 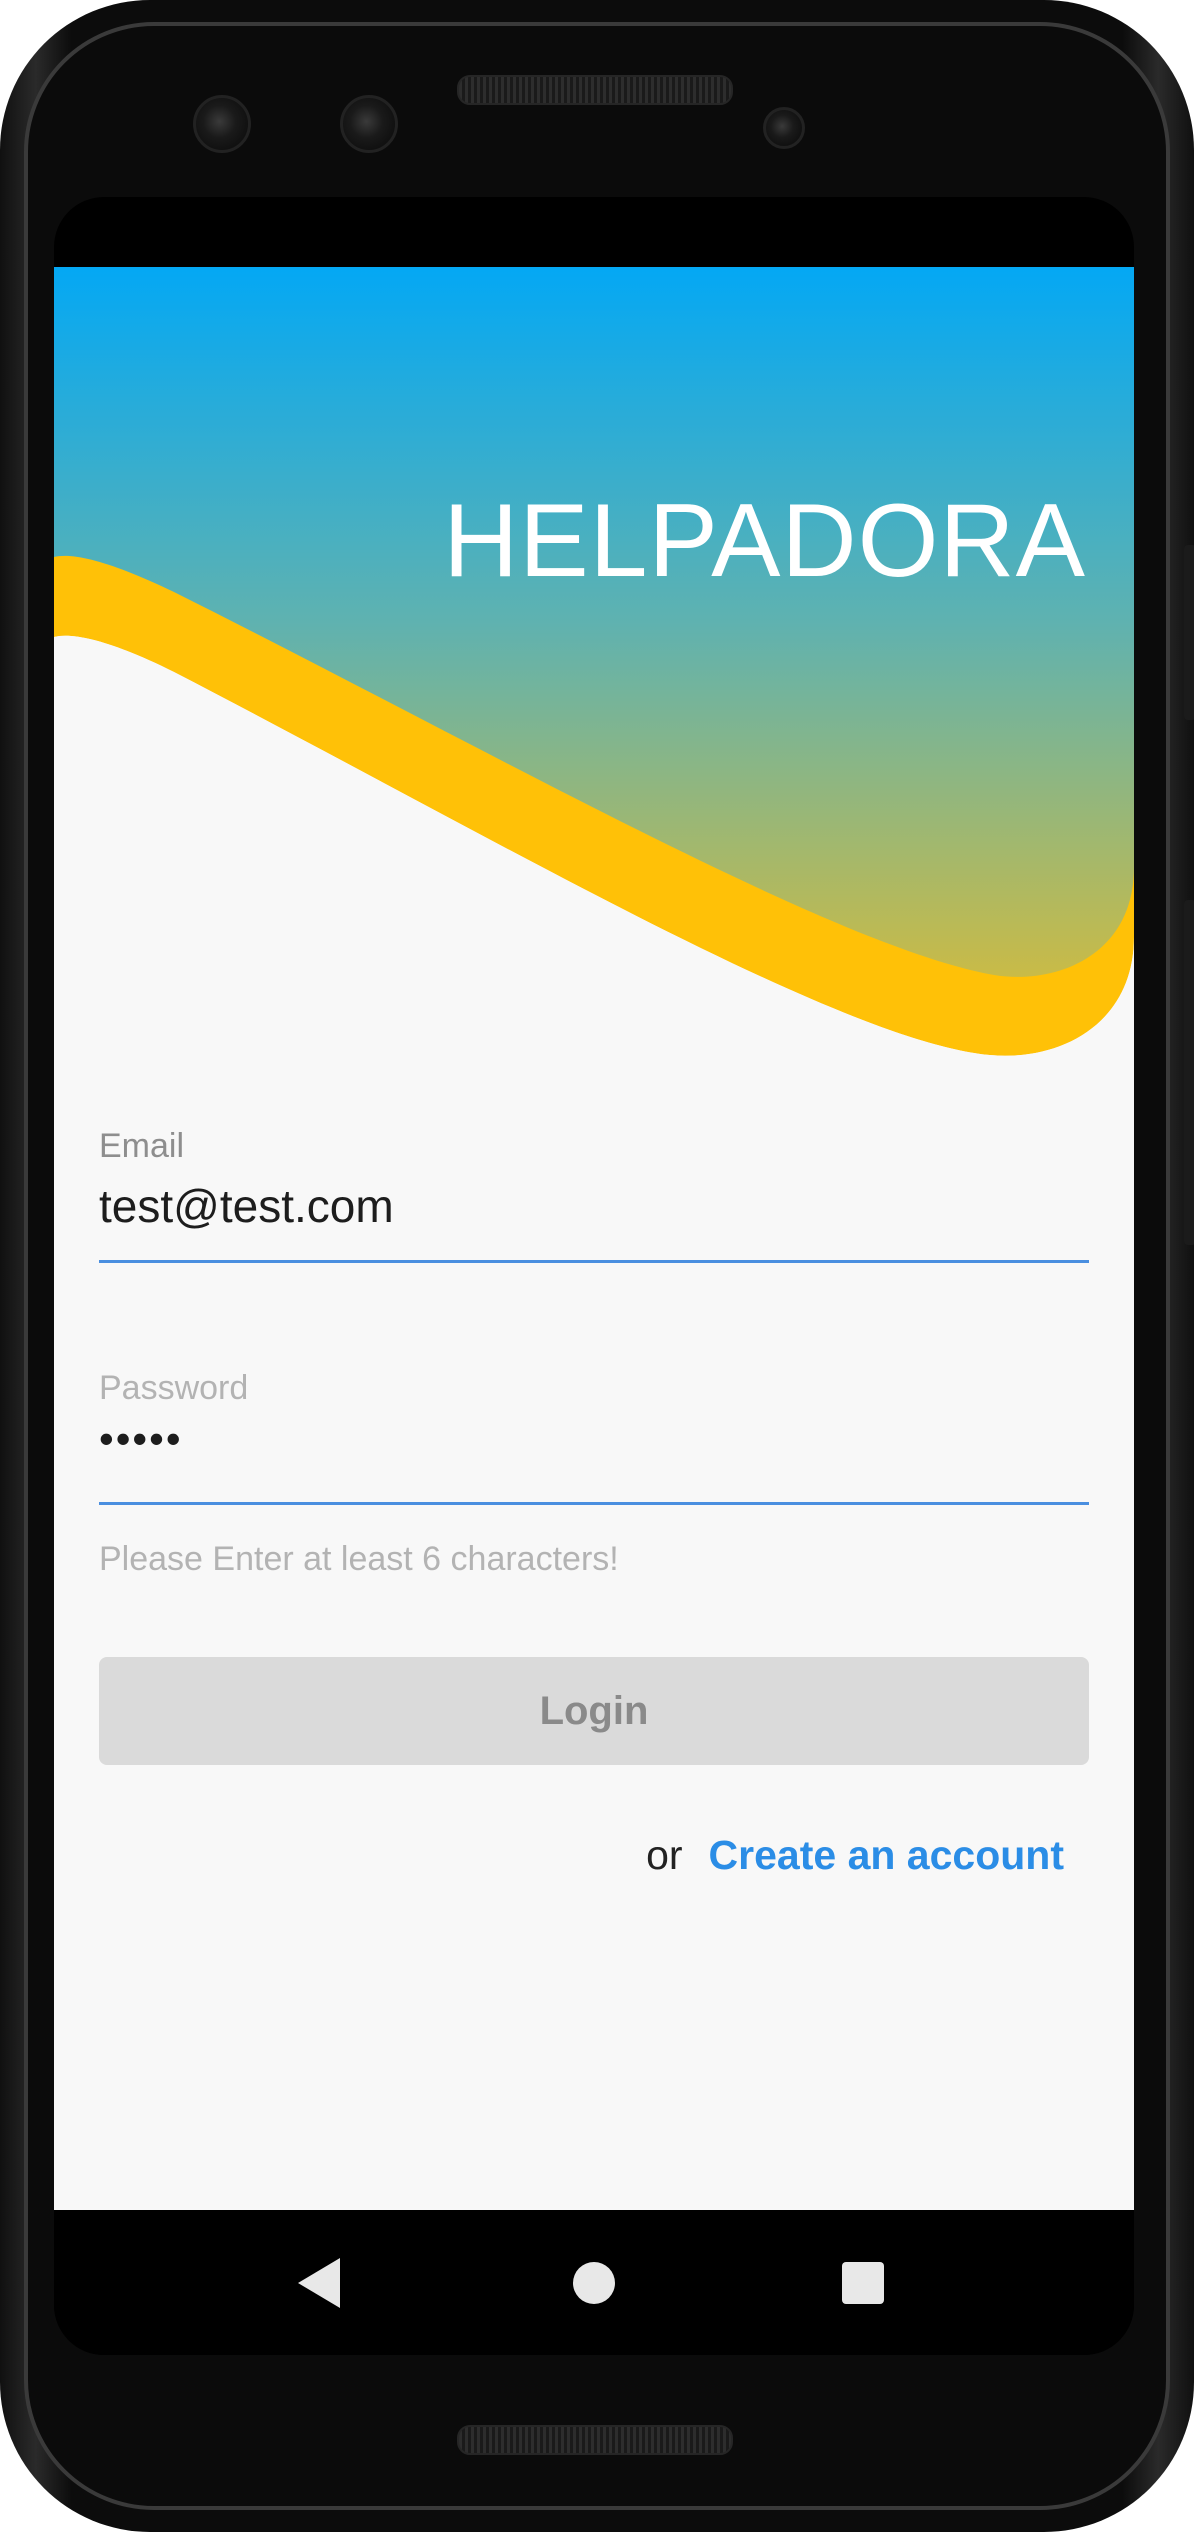 I want to click on volume-button, so click(x=1189, y=1072).